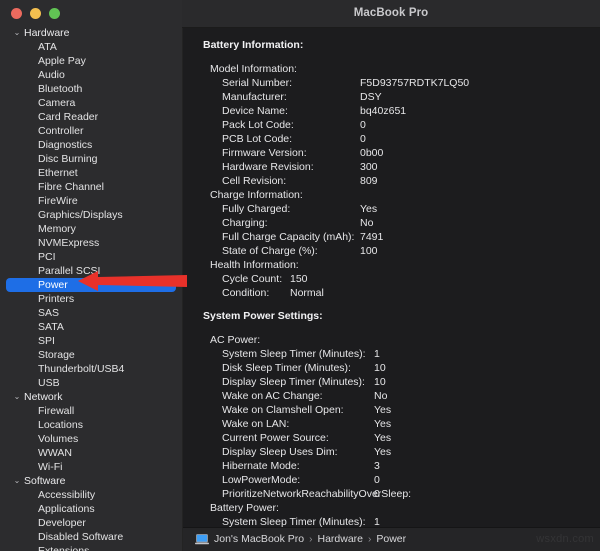 This screenshot has height=551, width=600. I want to click on sidebar-item-label: Disc Burning, so click(68, 159).